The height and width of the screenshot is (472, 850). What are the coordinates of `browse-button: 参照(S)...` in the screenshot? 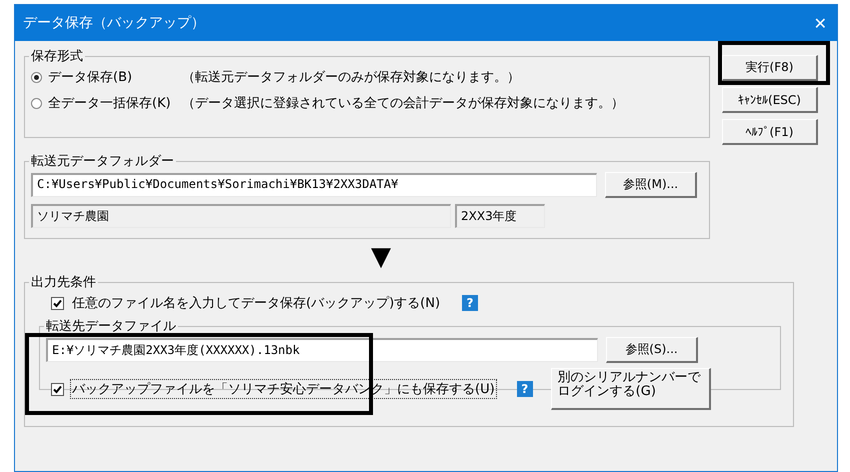 It's located at (652, 350).